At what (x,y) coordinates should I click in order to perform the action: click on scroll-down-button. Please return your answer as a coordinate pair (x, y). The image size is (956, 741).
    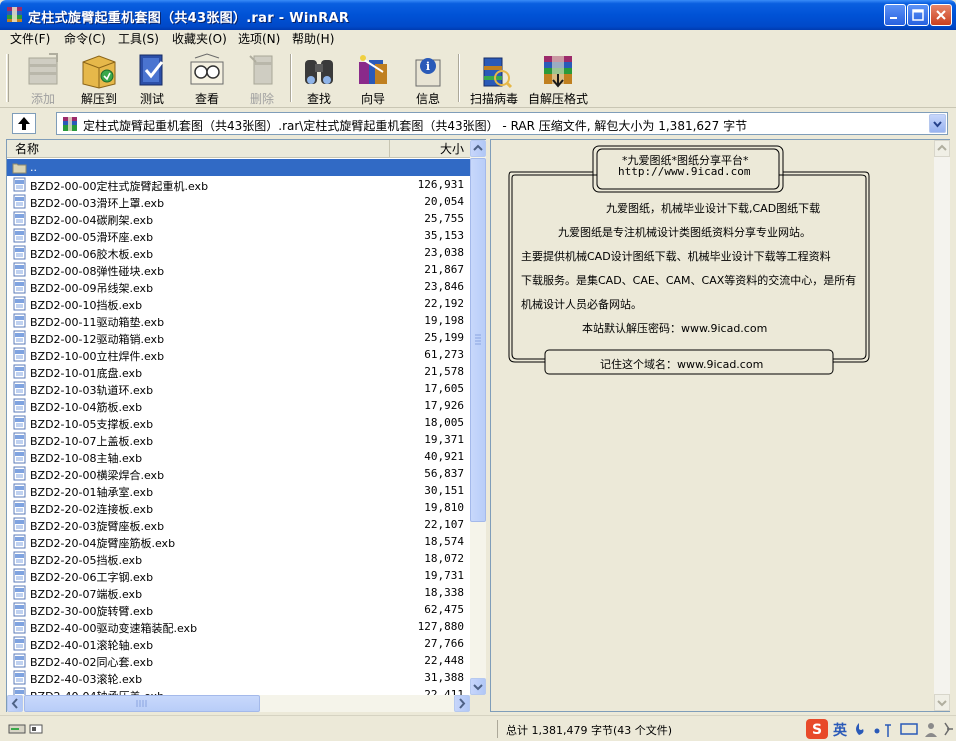
    Looking at the image, I should click on (478, 686).